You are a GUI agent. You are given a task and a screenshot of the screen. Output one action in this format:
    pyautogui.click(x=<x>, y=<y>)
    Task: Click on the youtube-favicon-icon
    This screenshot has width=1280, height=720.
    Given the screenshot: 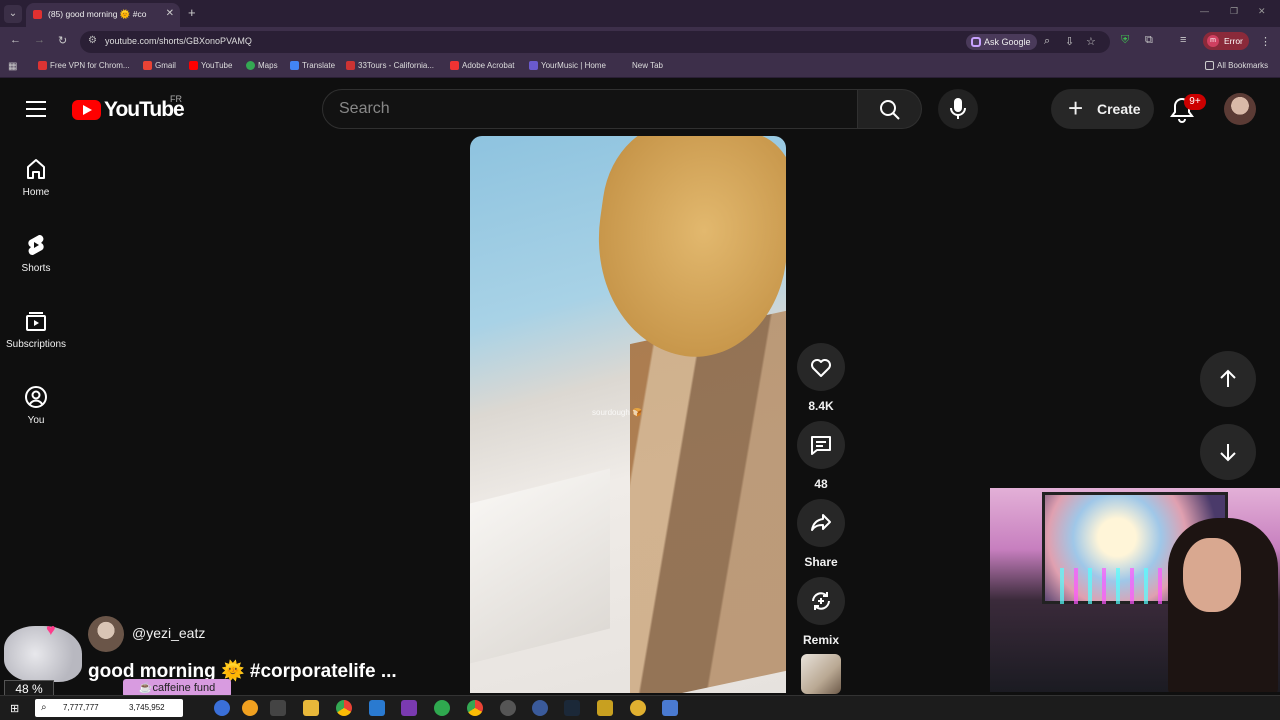 What is the action you would take?
    pyautogui.click(x=37, y=14)
    